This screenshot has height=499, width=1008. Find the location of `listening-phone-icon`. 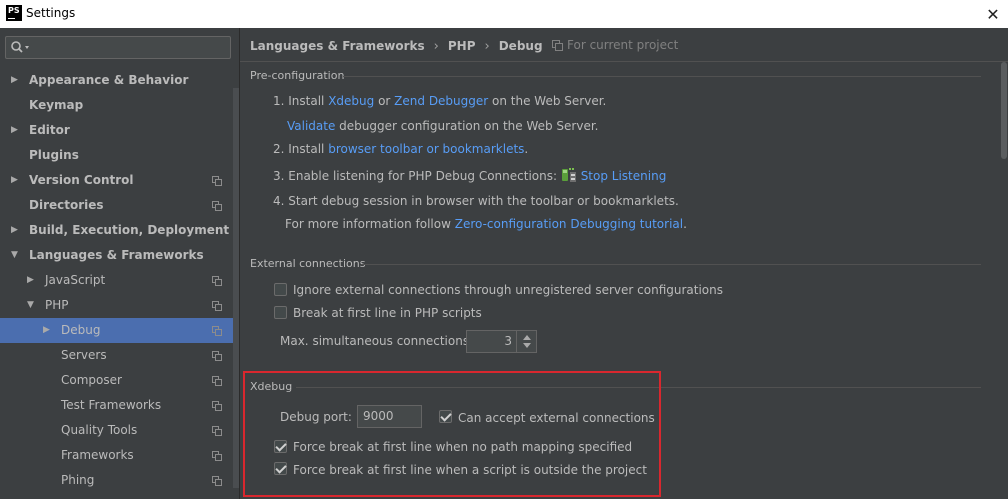

listening-phone-icon is located at coordinates (569, 175).